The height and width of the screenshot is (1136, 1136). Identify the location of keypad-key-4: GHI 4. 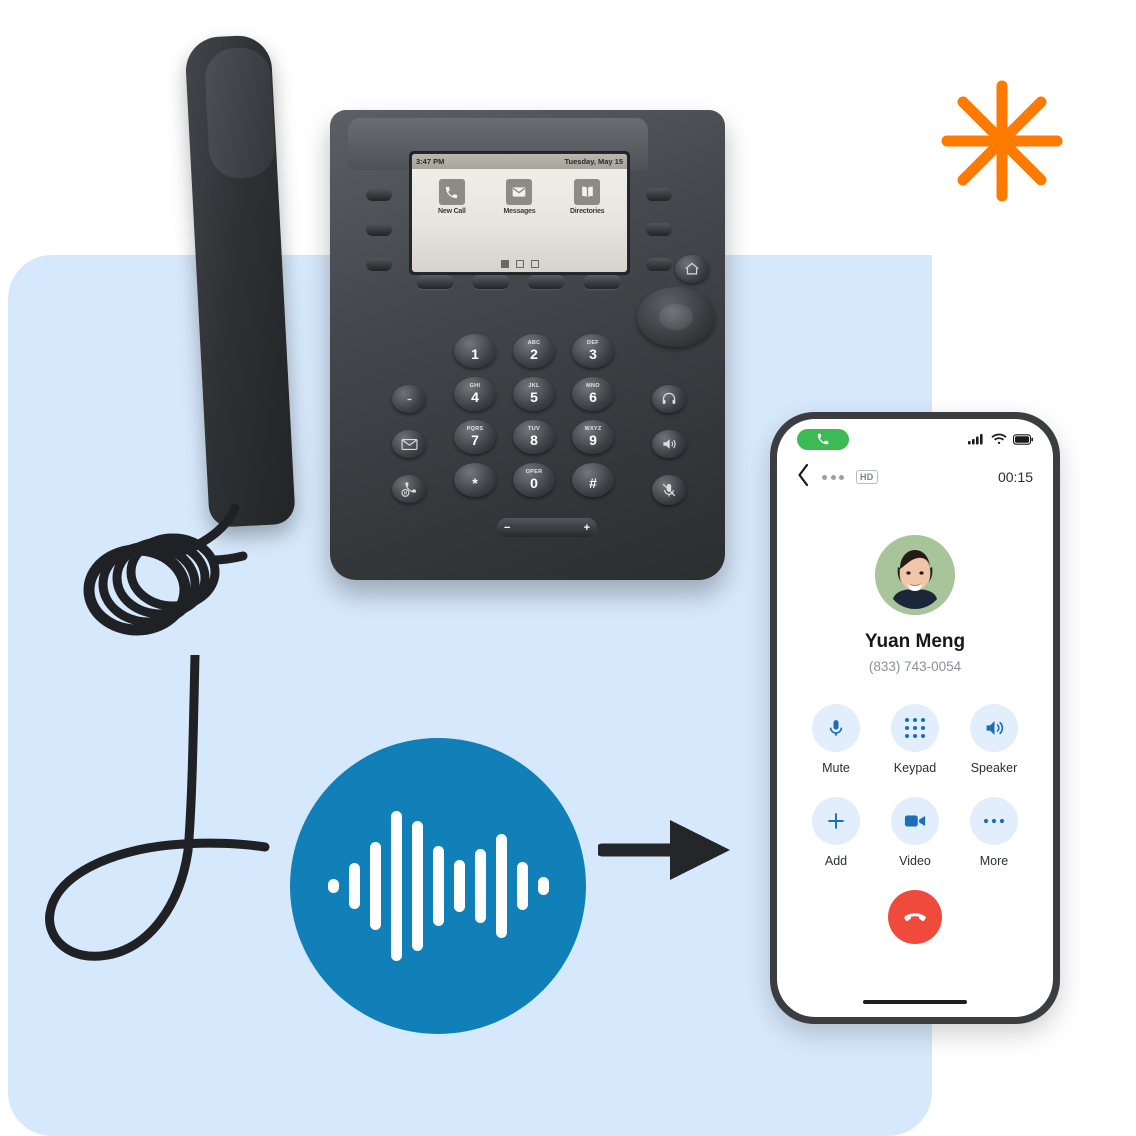
(475, 394).